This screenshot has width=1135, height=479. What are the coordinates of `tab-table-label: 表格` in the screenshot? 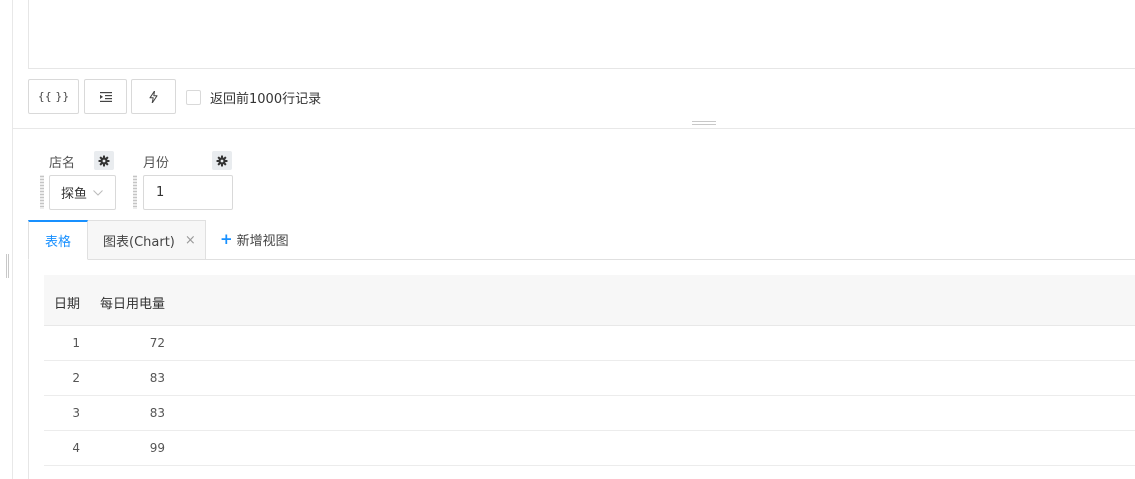 It's located at (57, 242).